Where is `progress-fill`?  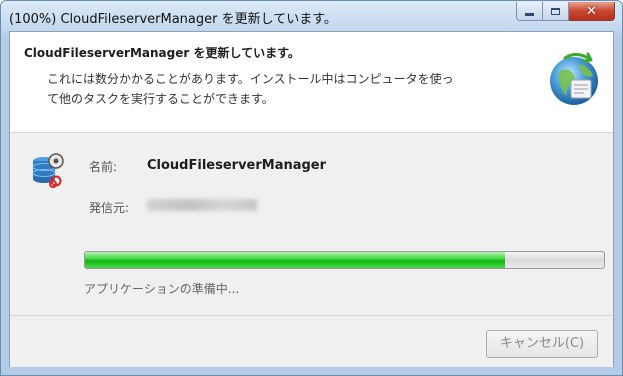
progress-fill is located at coordinates (295, 260).